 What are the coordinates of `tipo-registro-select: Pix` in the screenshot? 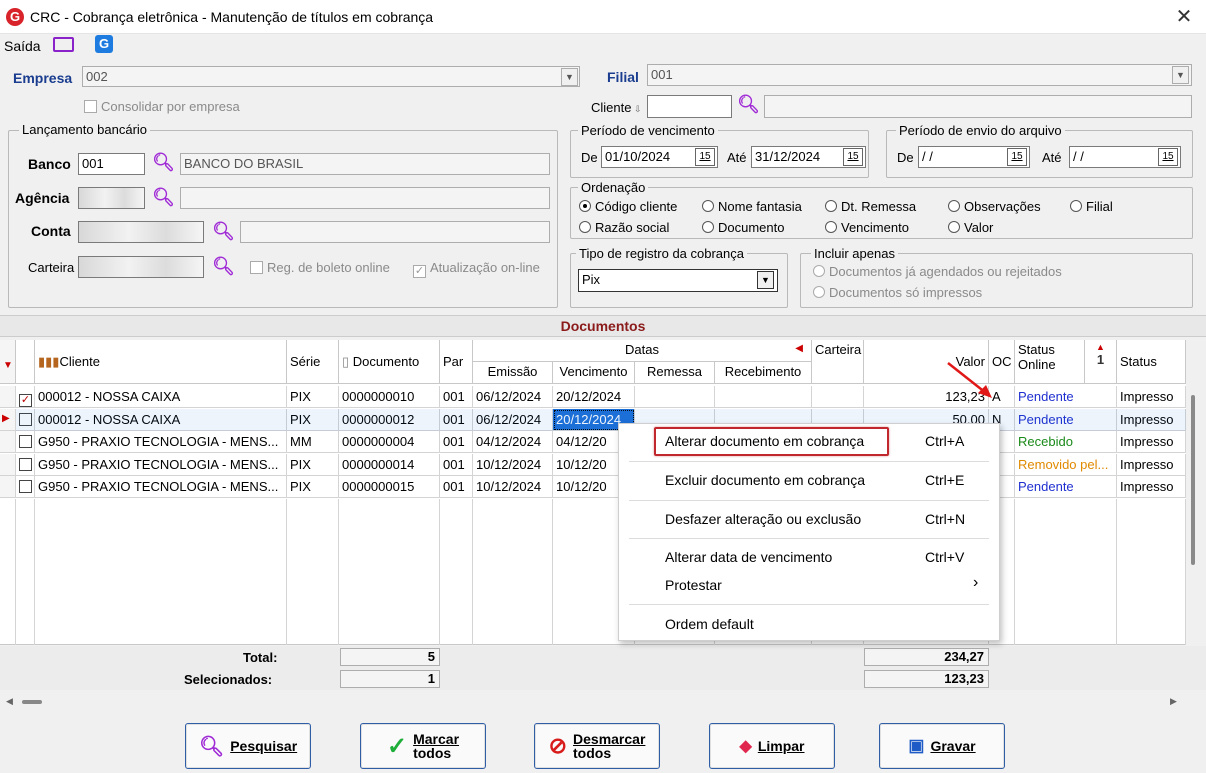 It's located at (678, 280).